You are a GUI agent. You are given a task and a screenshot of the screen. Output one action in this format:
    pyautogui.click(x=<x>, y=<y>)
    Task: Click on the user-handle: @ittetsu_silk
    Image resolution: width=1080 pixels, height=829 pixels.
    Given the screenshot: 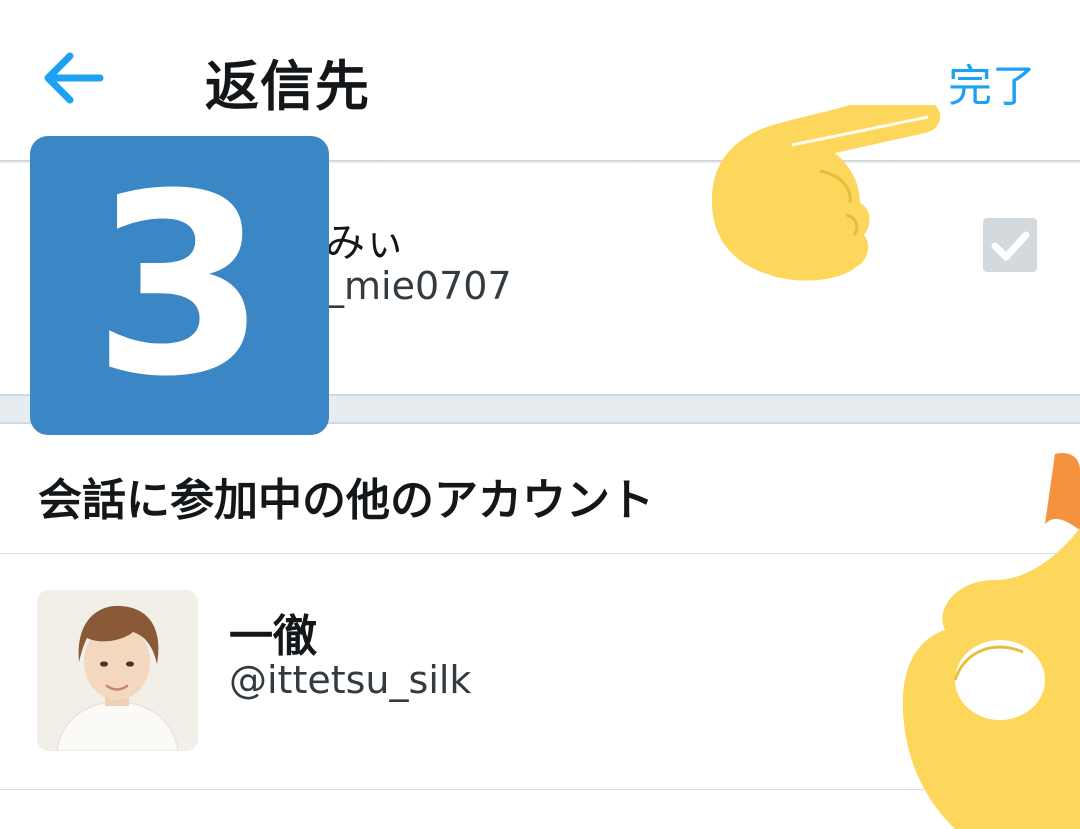 What is the action you would take?
    pyautogui.click(x=350, y=680)
    